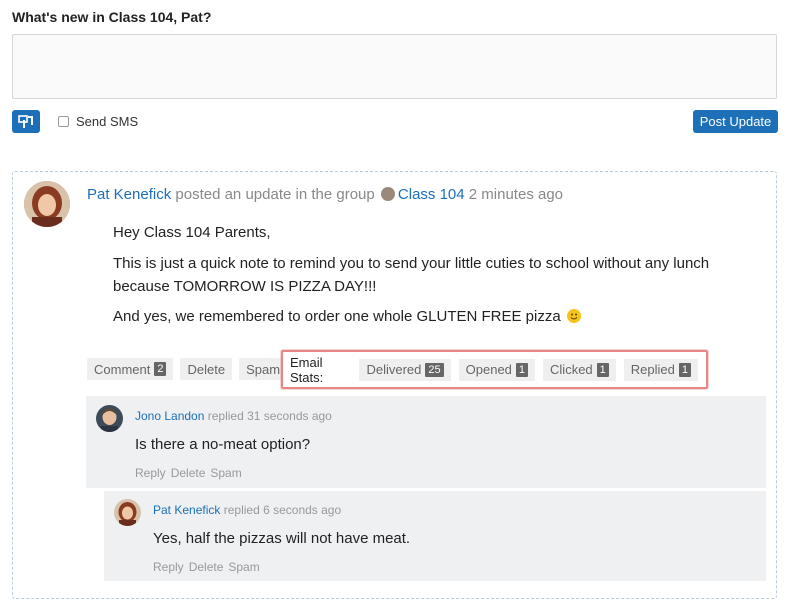  What do you see at coordinates (169, 416) in the screenshot?
I see `commenter-name-link: Jono Landon` at bounding box center [169, 416].